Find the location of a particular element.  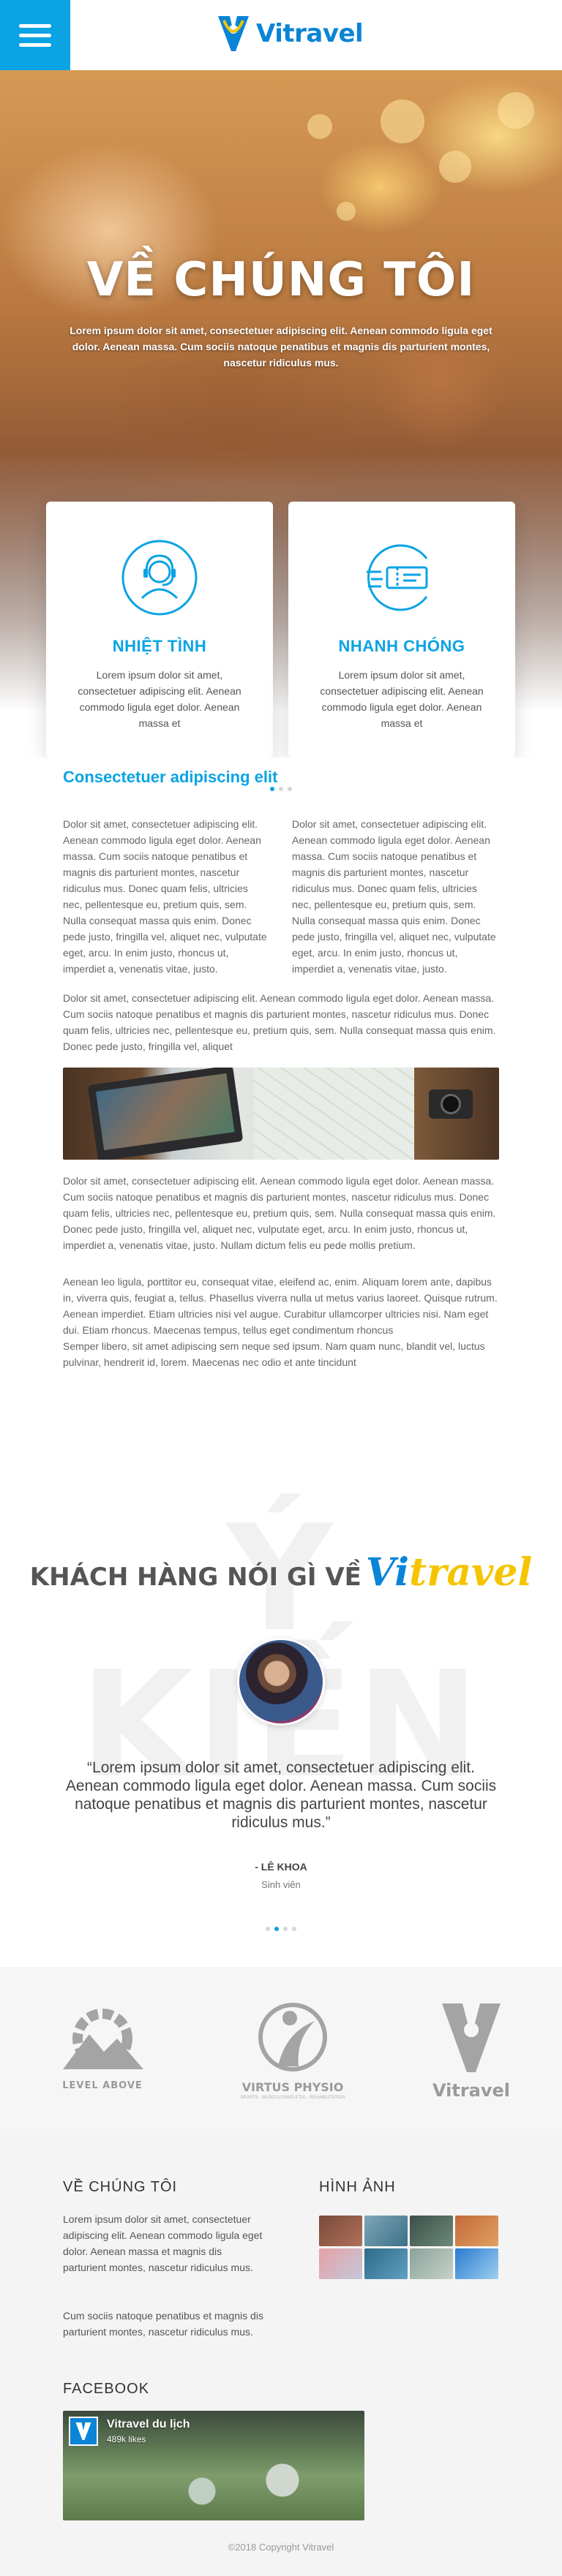

partner-logo-level-above: LEVEL ABOVE is located at coordinates (102, 2051).